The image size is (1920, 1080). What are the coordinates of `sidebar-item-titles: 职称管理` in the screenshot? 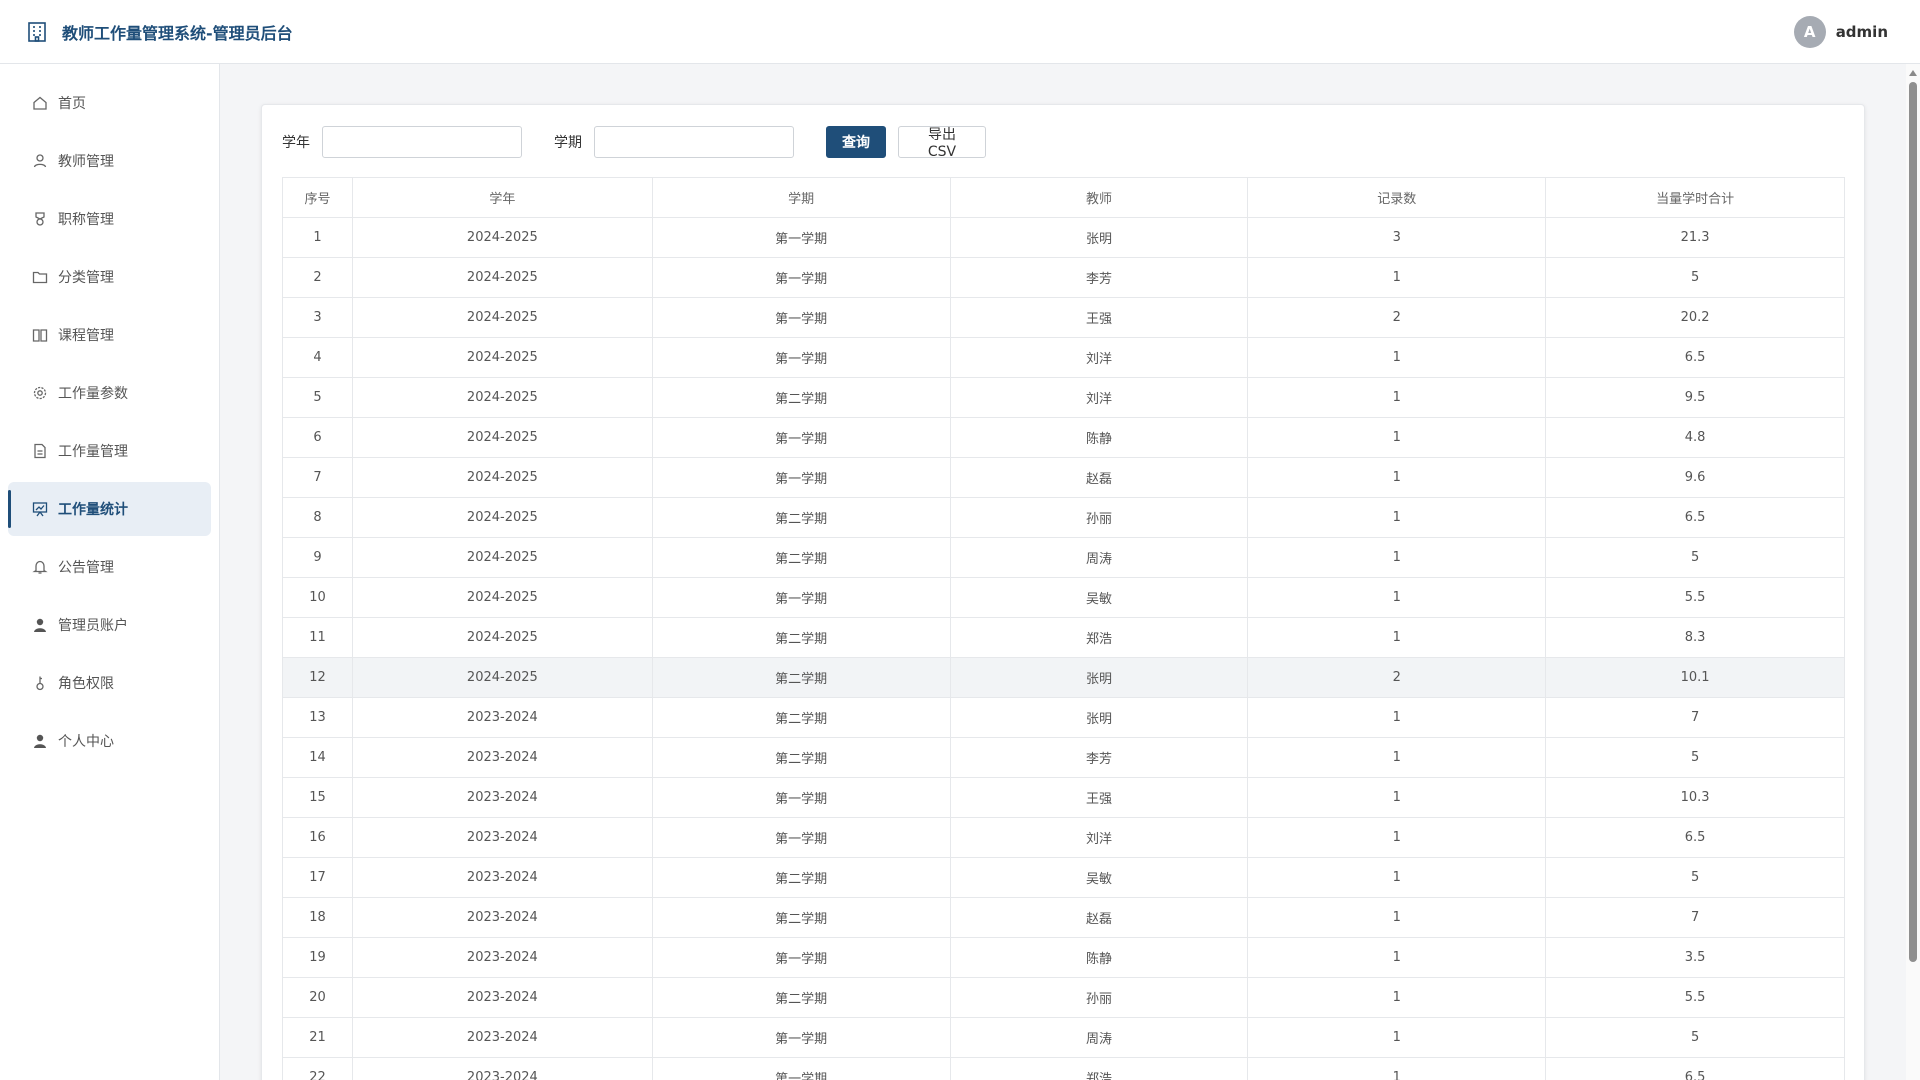 It's located at (109, 219).